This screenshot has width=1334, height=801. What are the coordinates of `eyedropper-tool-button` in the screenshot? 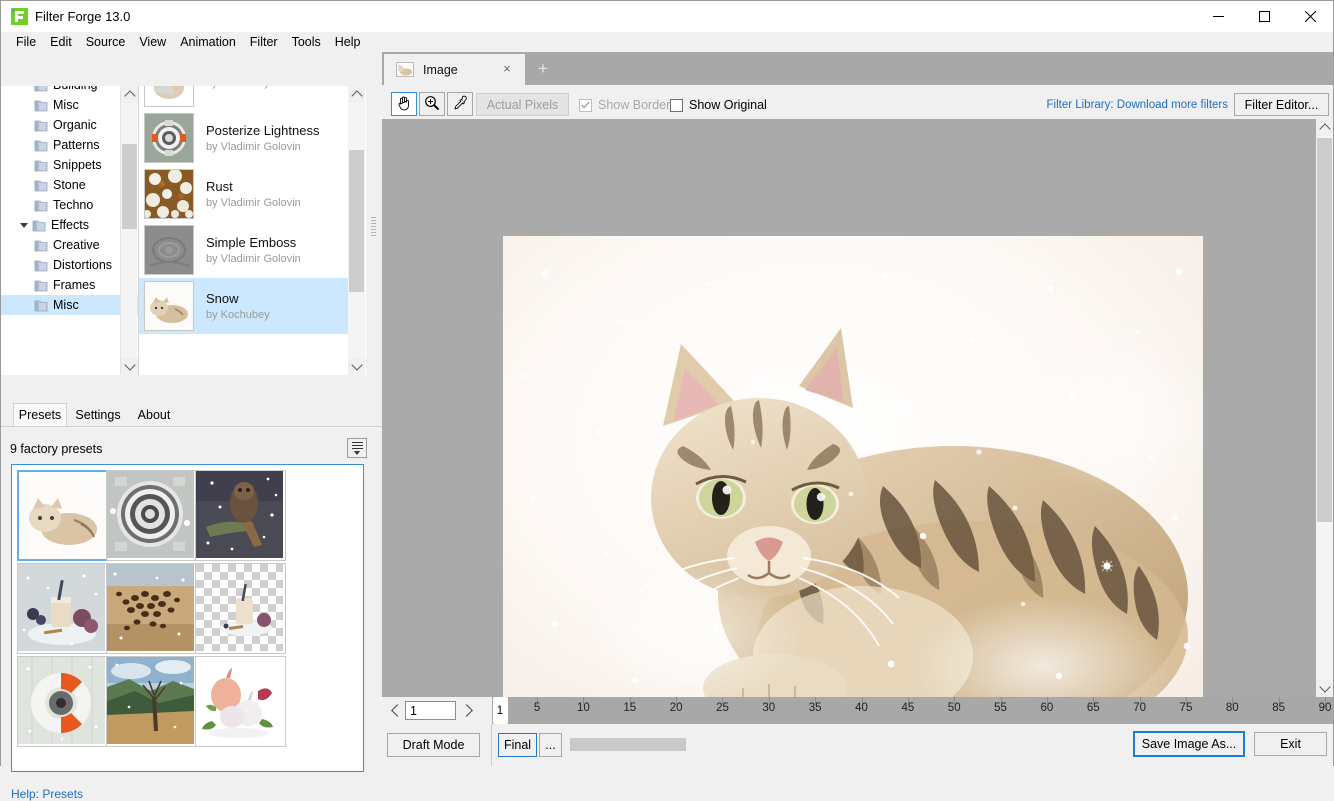 It's located at (460, 104).